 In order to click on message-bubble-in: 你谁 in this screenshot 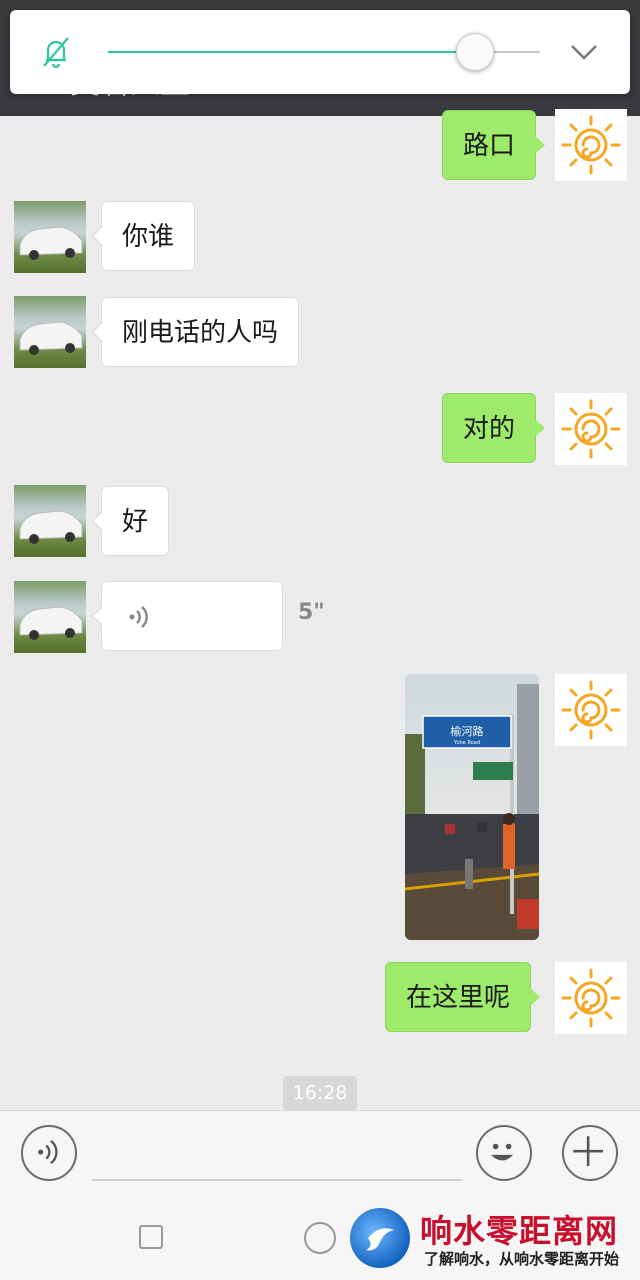, I will do `click(143, 236)`.